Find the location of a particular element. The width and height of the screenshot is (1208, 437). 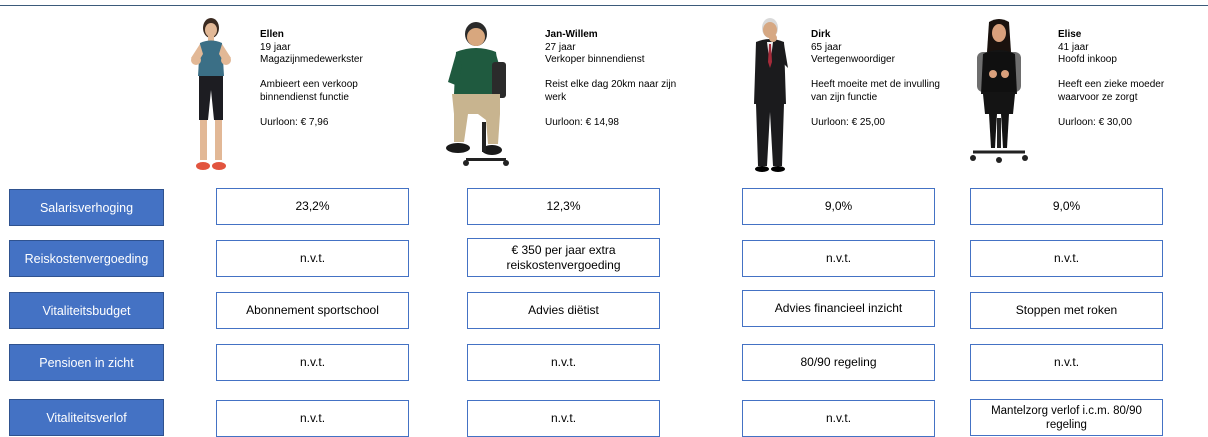

woman-in-chair-figure is located at coordinates (999, 91).